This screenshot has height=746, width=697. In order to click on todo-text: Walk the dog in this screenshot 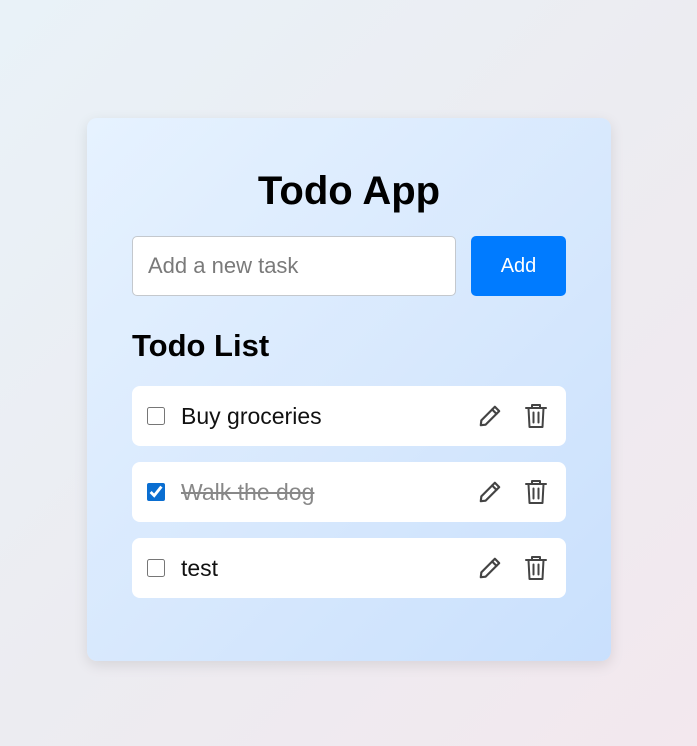, I will do `click(248, 491)`.